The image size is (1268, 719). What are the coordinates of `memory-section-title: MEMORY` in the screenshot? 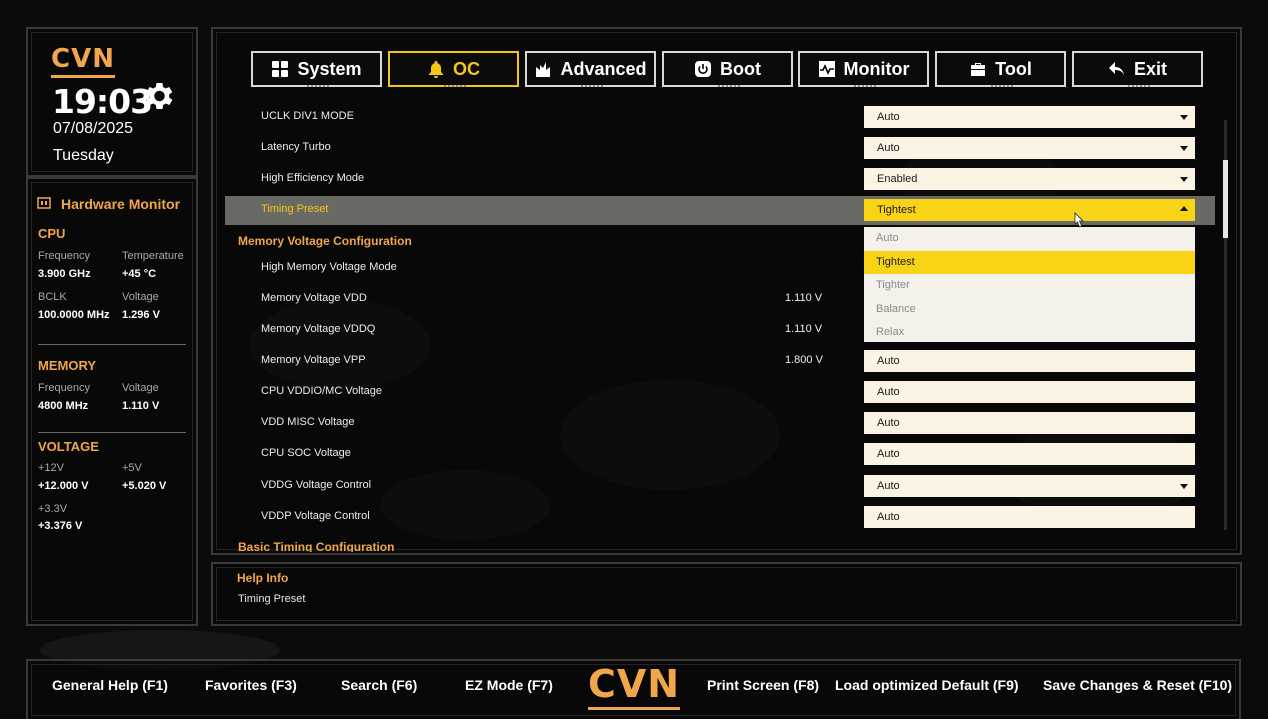 It's located at (67, 365).